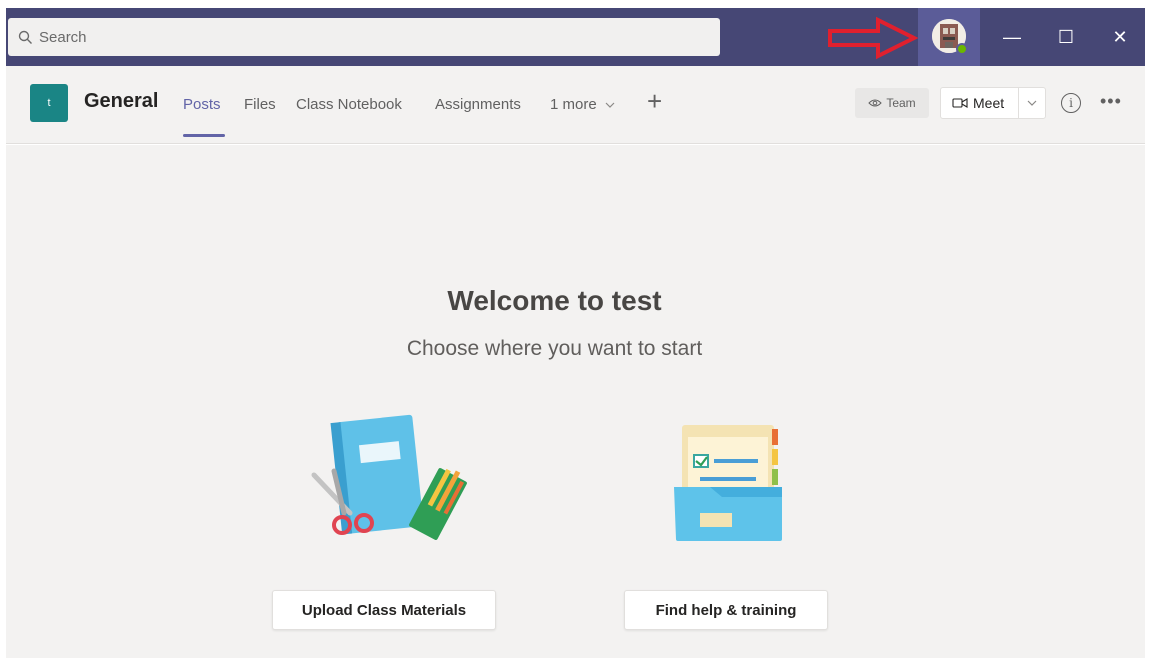 This screenshot has width=1151, height=658. I want to click on meet-now-button: Meet, so click(980, 103).